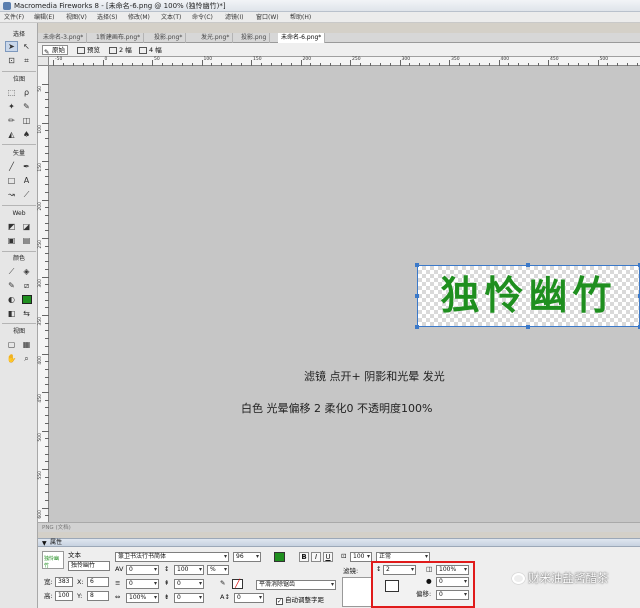 This screenshot has width=640, height=608. What do you see at coordinates (89, 50) in the screenshot?
I see `view-preview-button: 预览` at bounding box center [89, 50].